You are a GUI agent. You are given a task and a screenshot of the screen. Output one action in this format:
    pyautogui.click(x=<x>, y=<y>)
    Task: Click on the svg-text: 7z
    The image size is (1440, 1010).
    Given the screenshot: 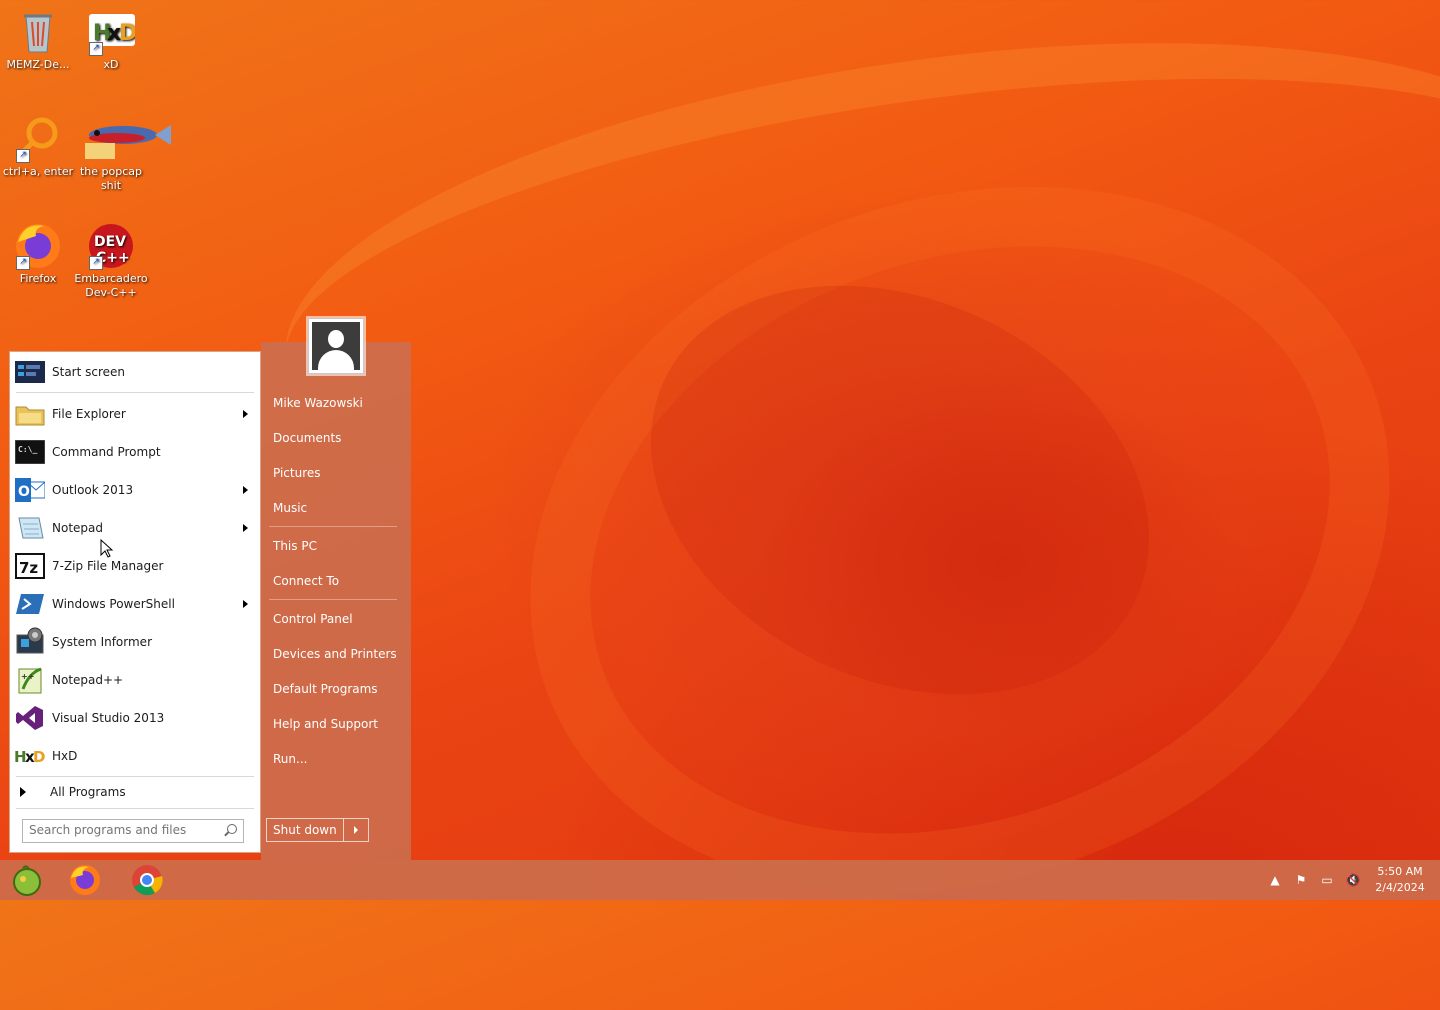 What is the action you would take?
    pyautogui.click(x=28, y=568)
    